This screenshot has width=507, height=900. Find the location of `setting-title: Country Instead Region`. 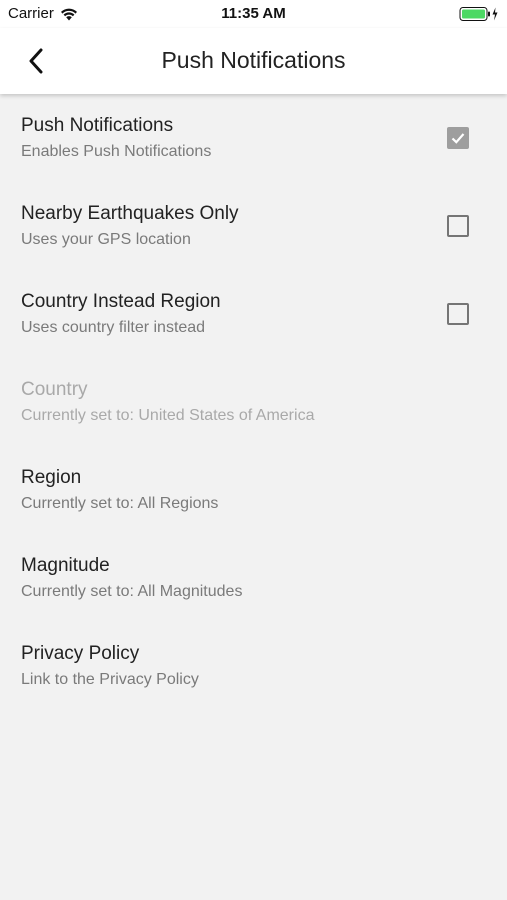

setting-title: Country Instead Region is located at coordinates (121, 301).